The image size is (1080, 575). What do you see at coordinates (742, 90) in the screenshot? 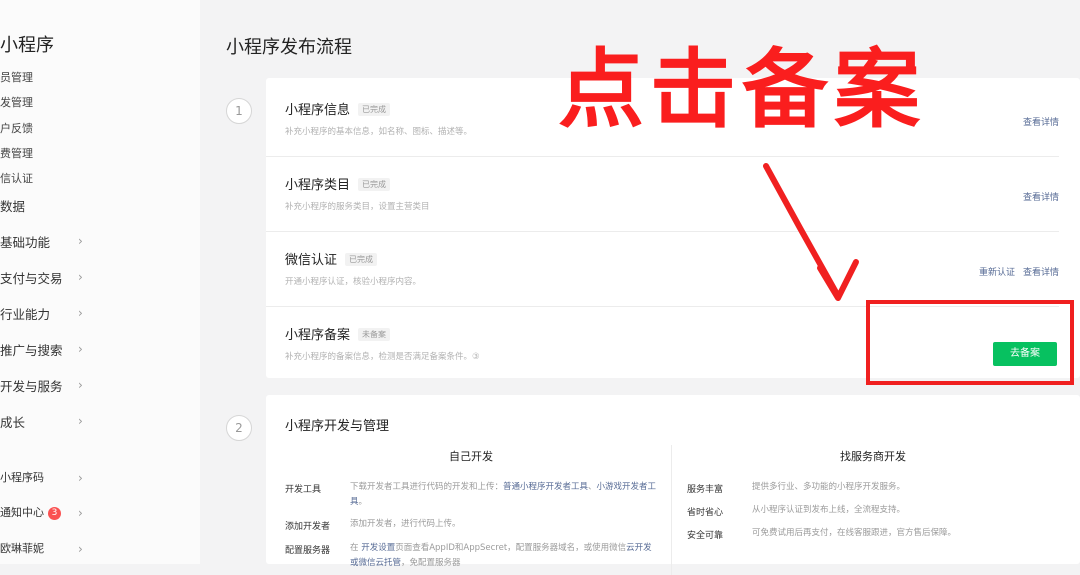
I see `annotation-label: 点击备案` at bounding box center [742, 90].